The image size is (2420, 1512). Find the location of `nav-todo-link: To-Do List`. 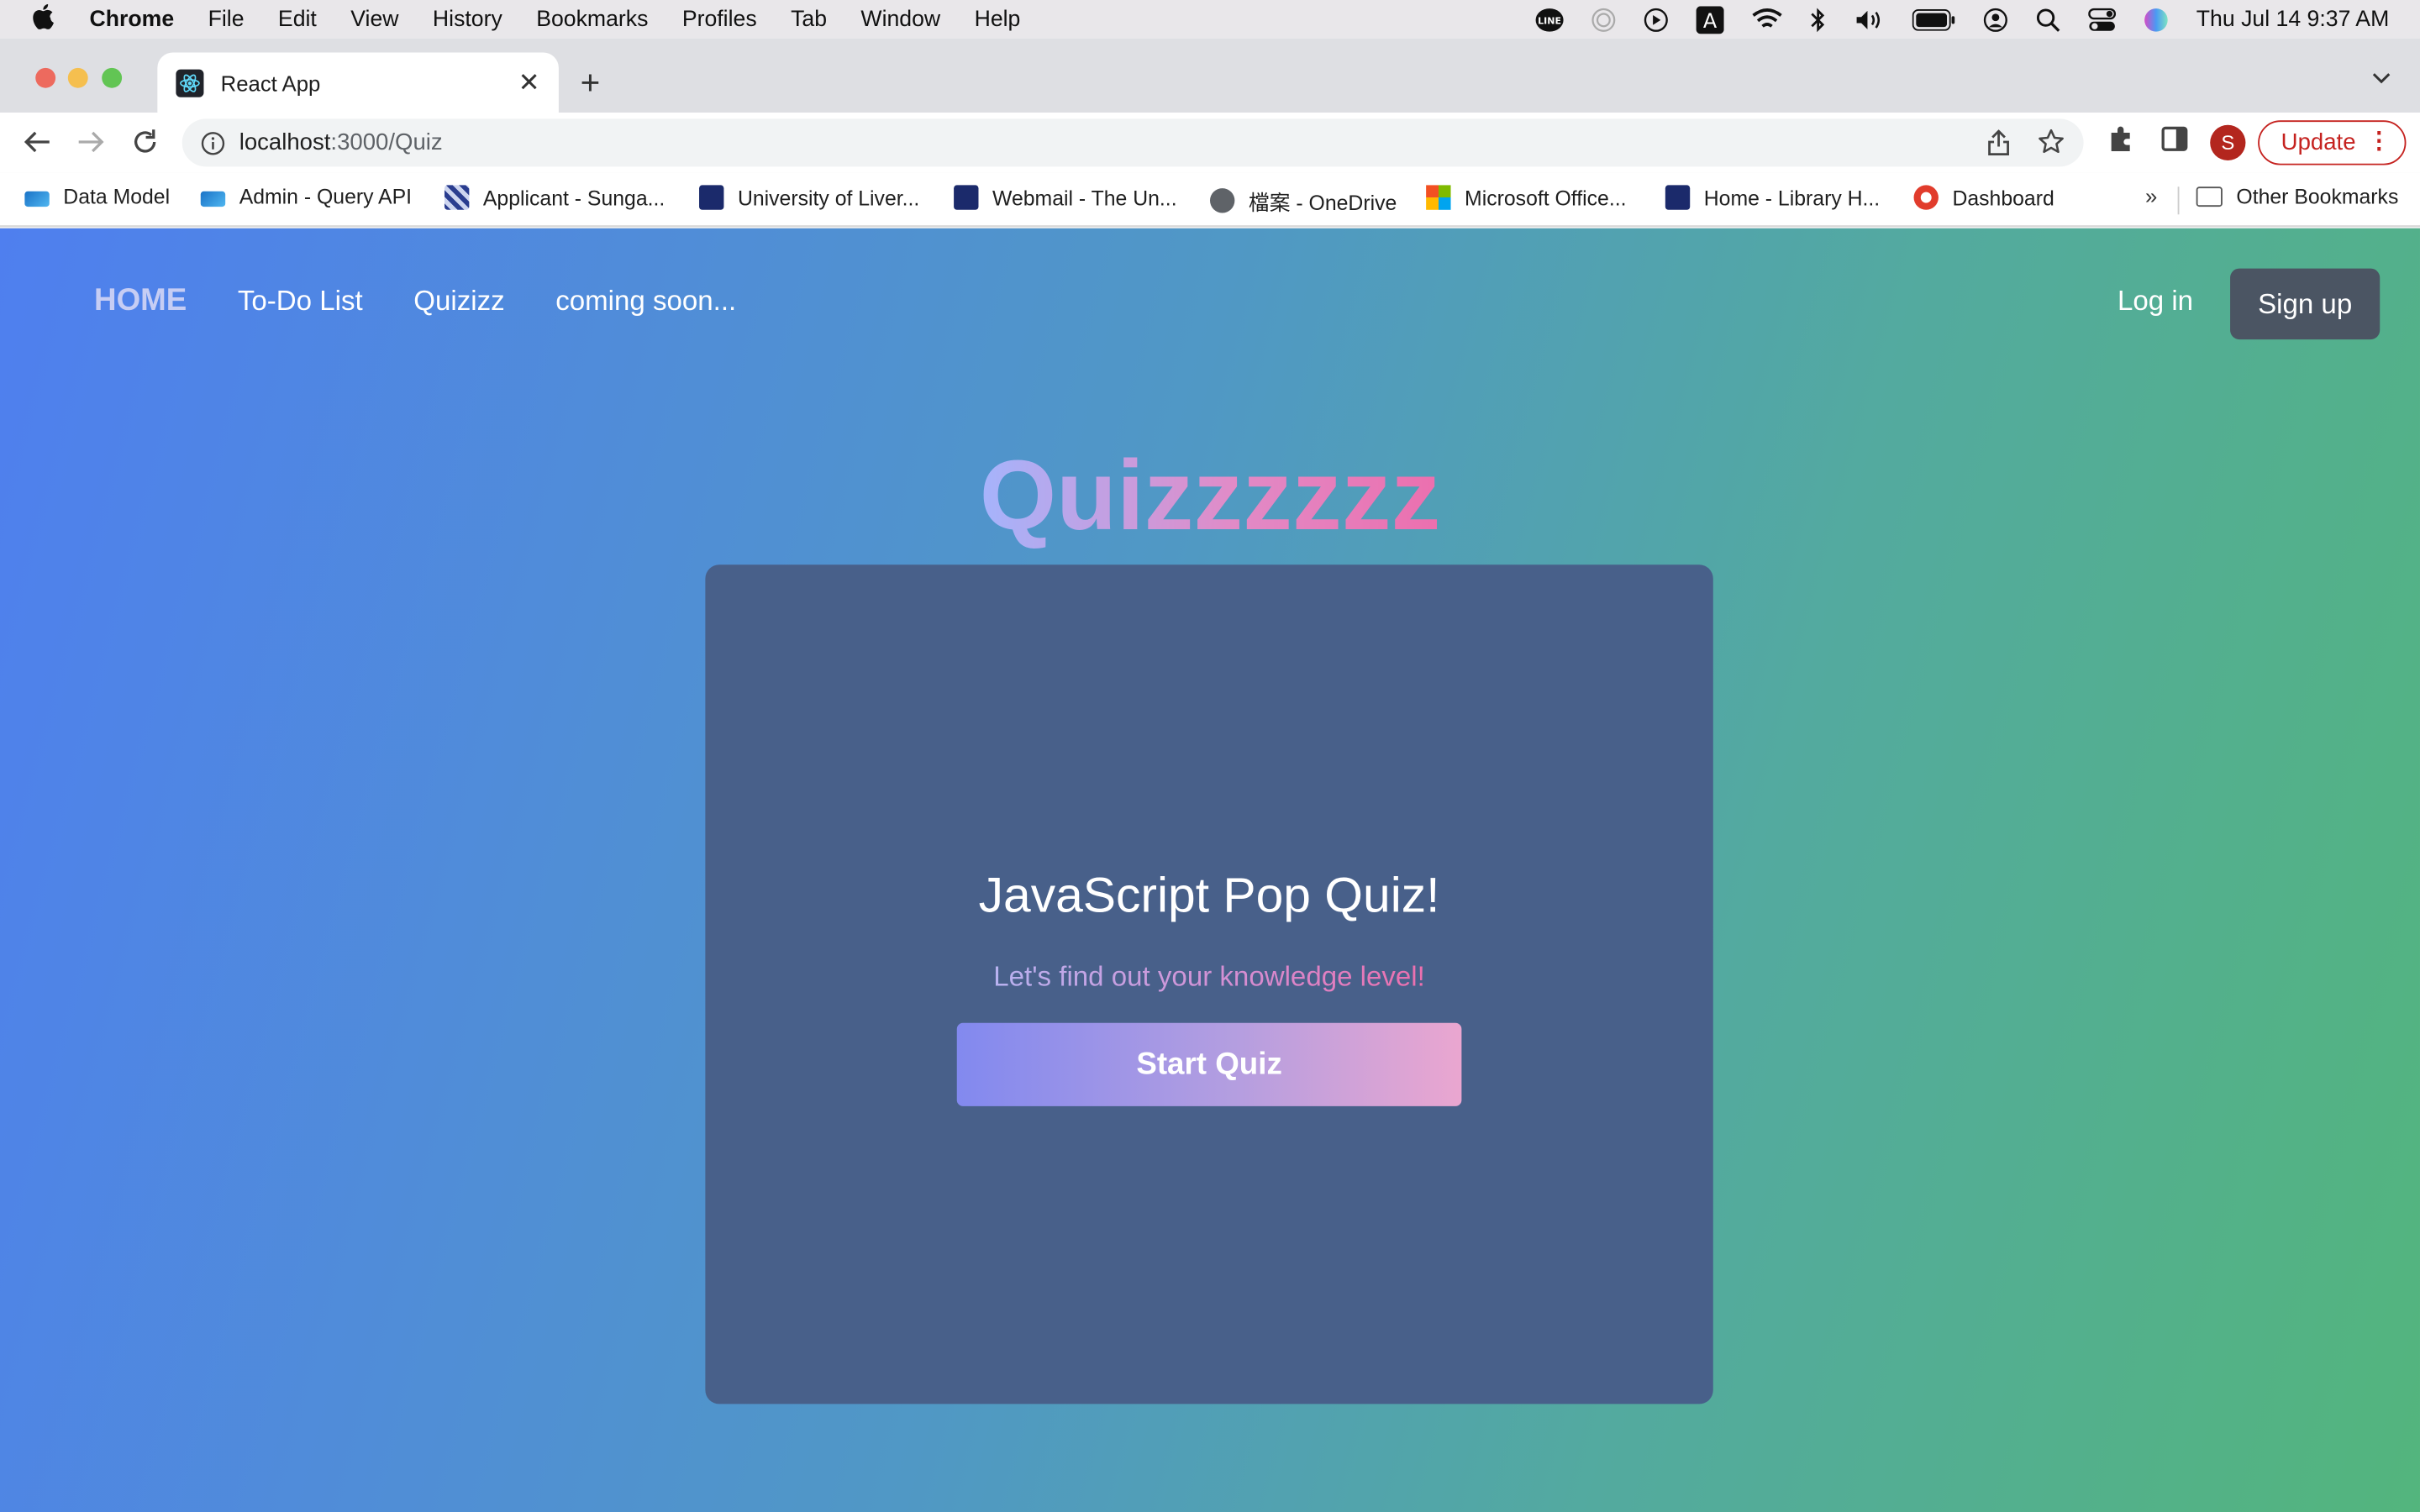

nav-todo-link: To-Do List is located at coordinates (300, 302).